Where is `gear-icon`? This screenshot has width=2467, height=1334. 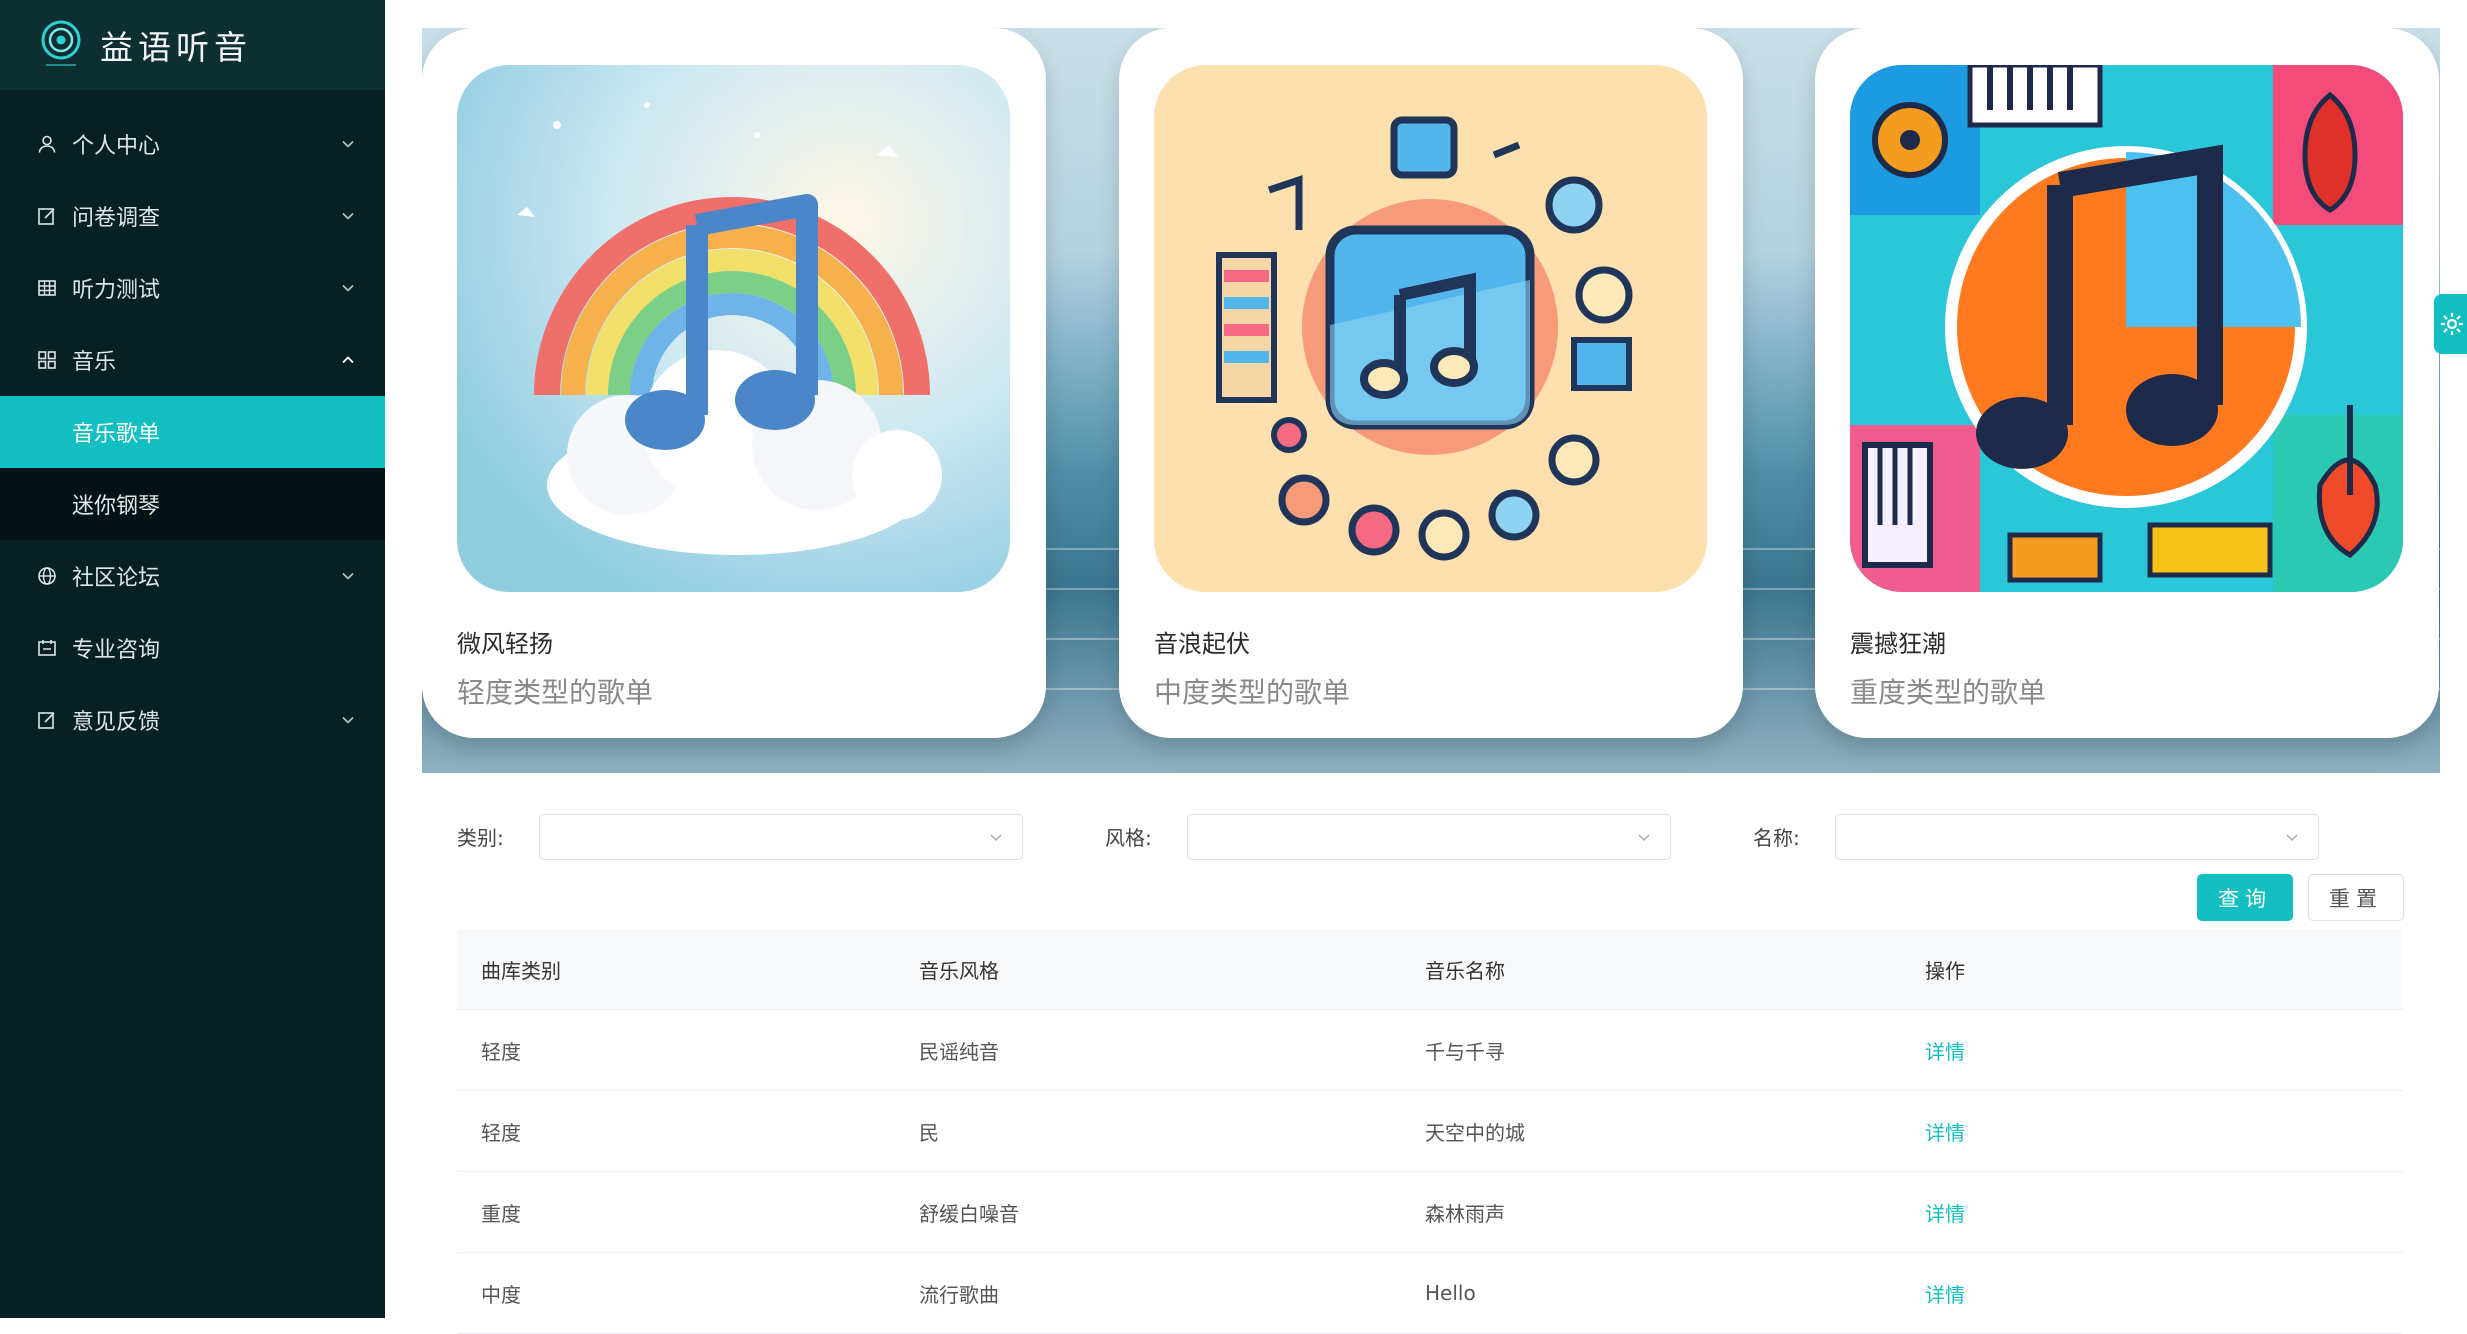 gear-icon is located at coordinates (2452, 324).